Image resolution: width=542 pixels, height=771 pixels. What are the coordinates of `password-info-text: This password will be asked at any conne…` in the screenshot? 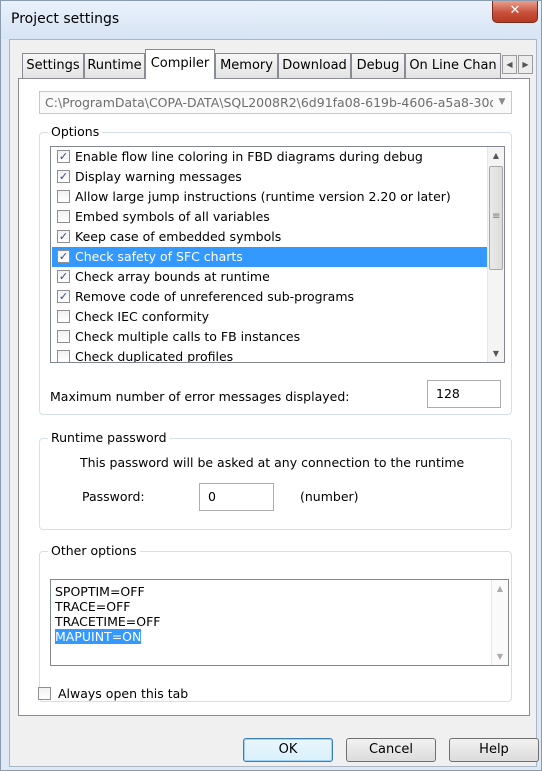 It's located at (272, 462).